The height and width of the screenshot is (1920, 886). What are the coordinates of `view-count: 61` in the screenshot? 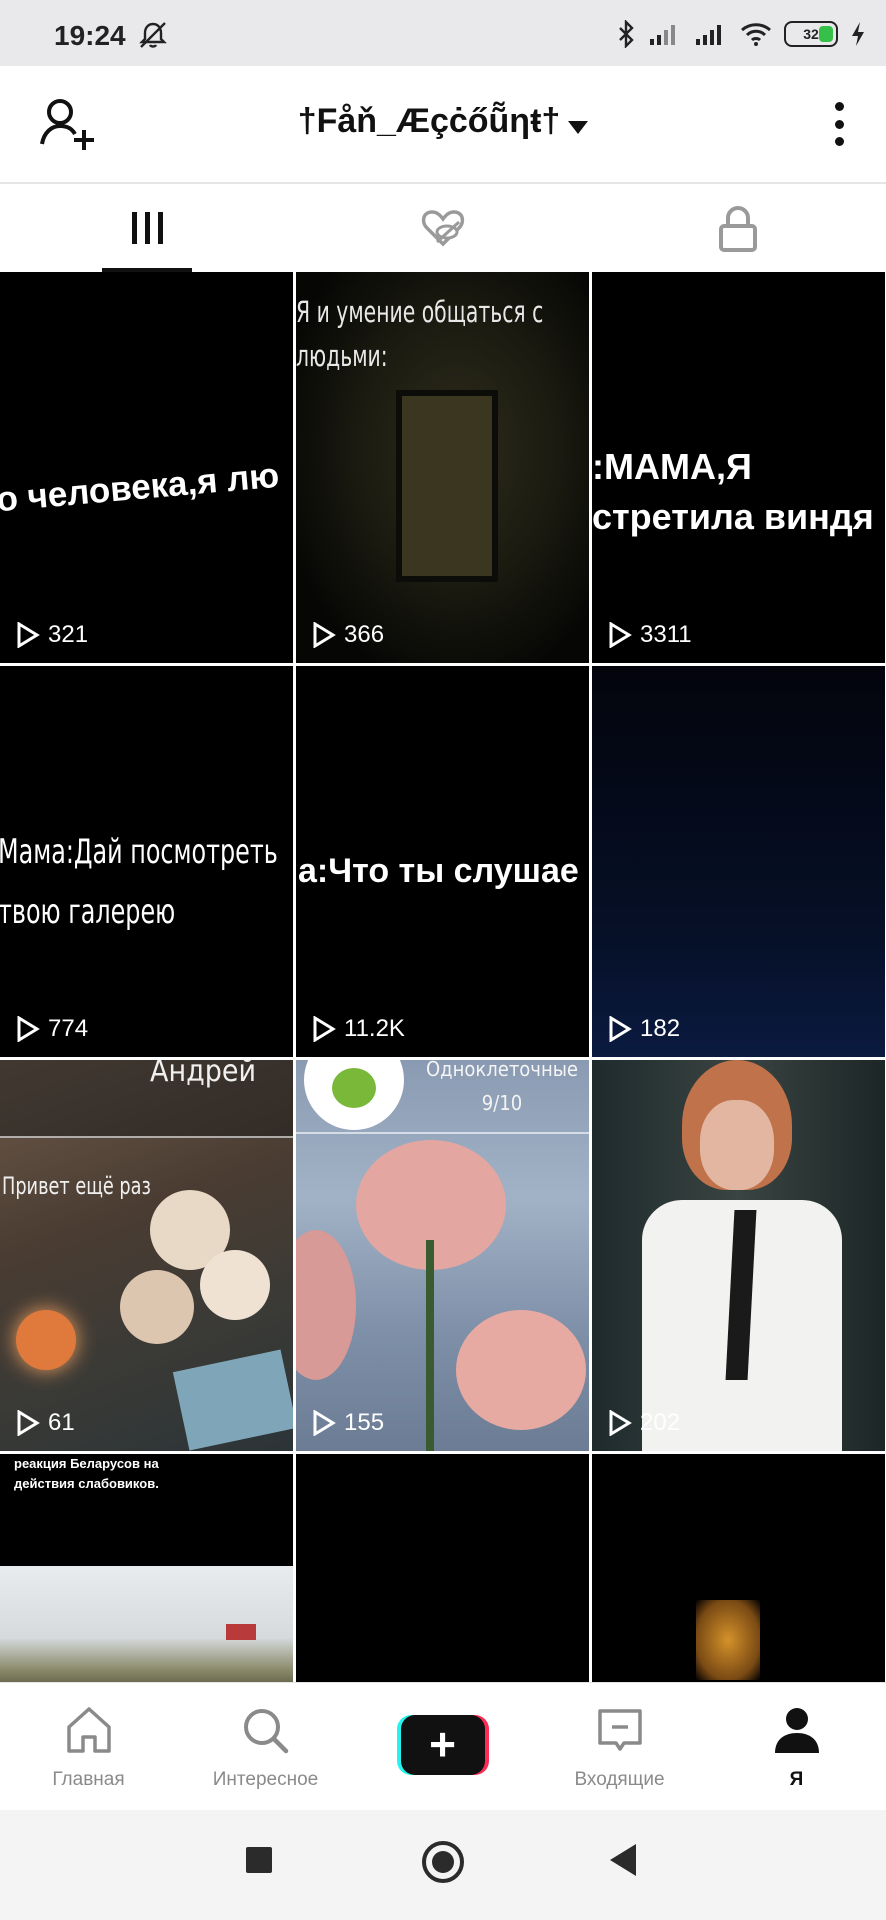 It's located at (45, 1423).